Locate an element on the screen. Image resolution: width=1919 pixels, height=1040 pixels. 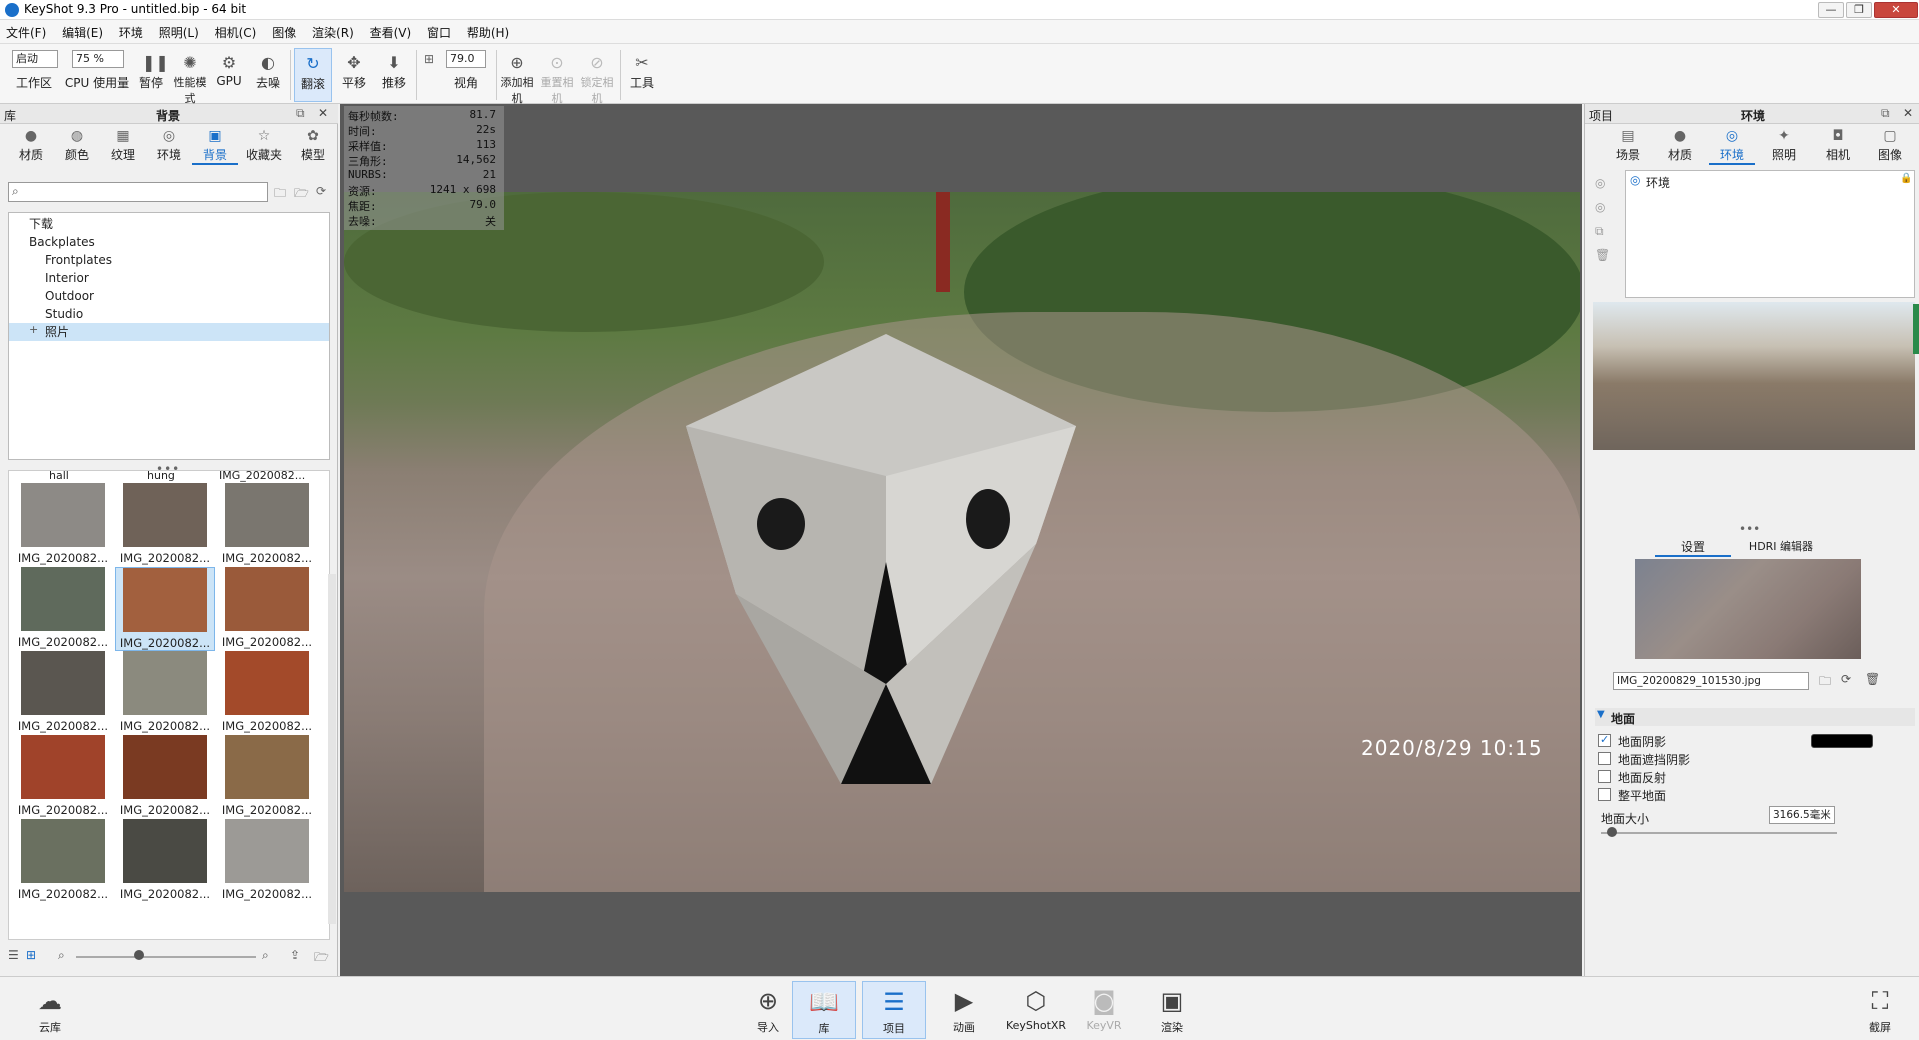
tree-item-studio: Studio is located at coordinates (169, 314).